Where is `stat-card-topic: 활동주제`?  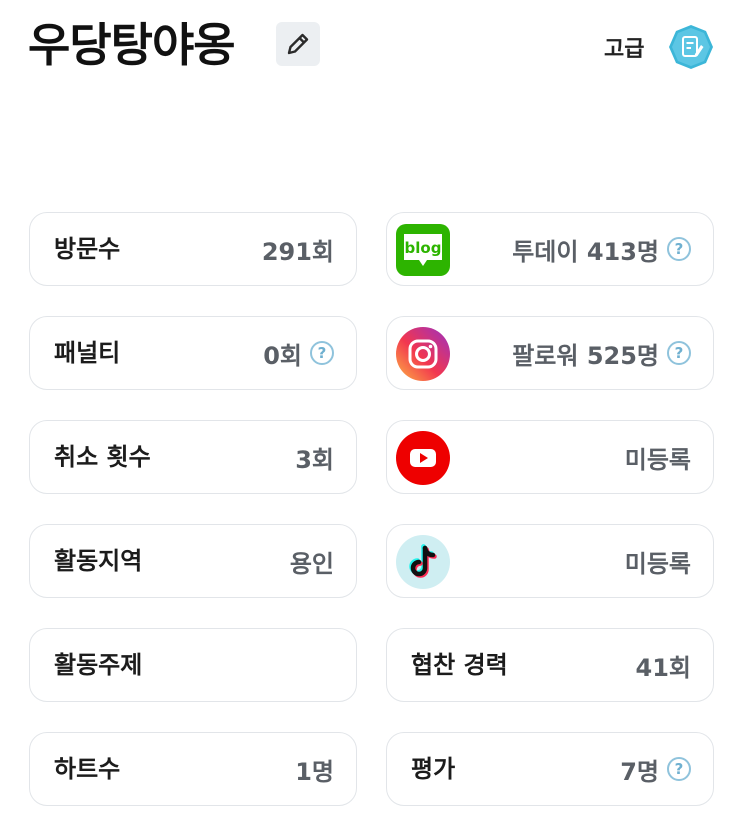 stat-card-topic: 활동주제 is located at coordinates (193, 665).